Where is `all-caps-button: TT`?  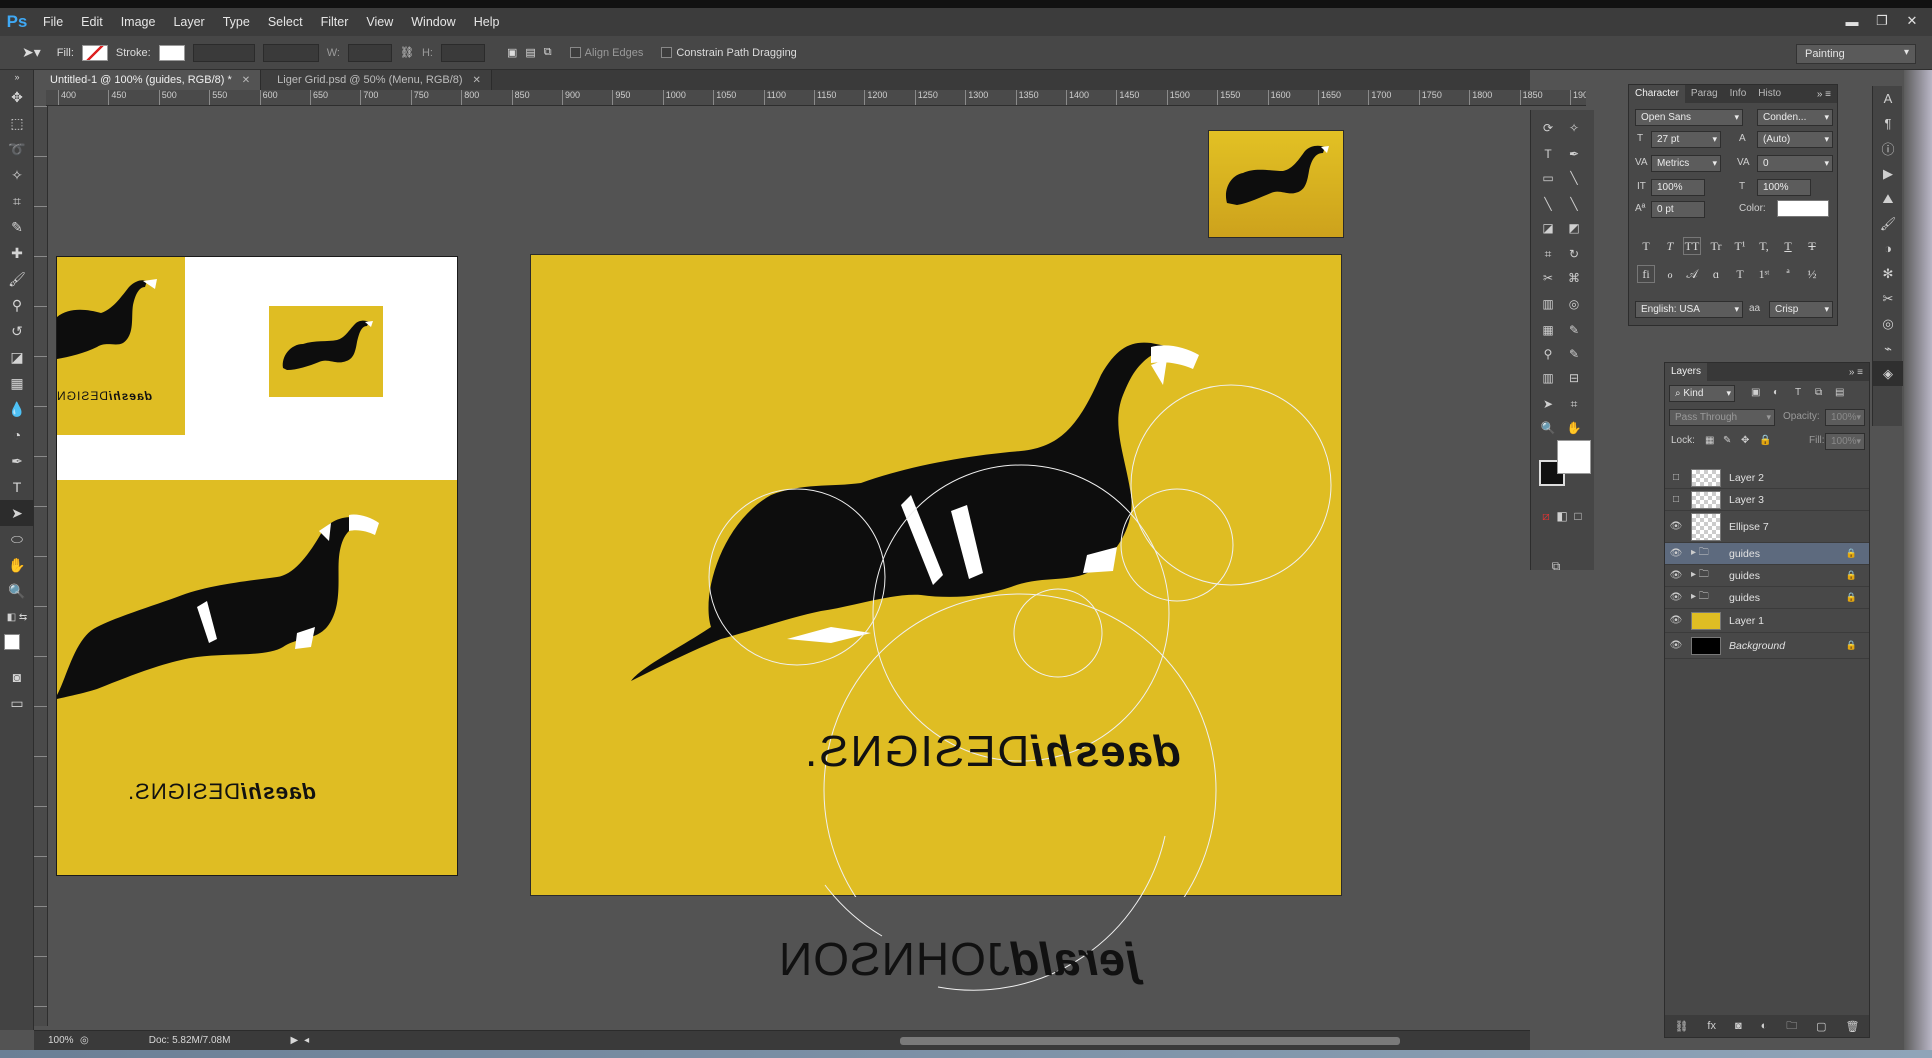 all-caps-button: TT is located at coordinates (1692, 246).